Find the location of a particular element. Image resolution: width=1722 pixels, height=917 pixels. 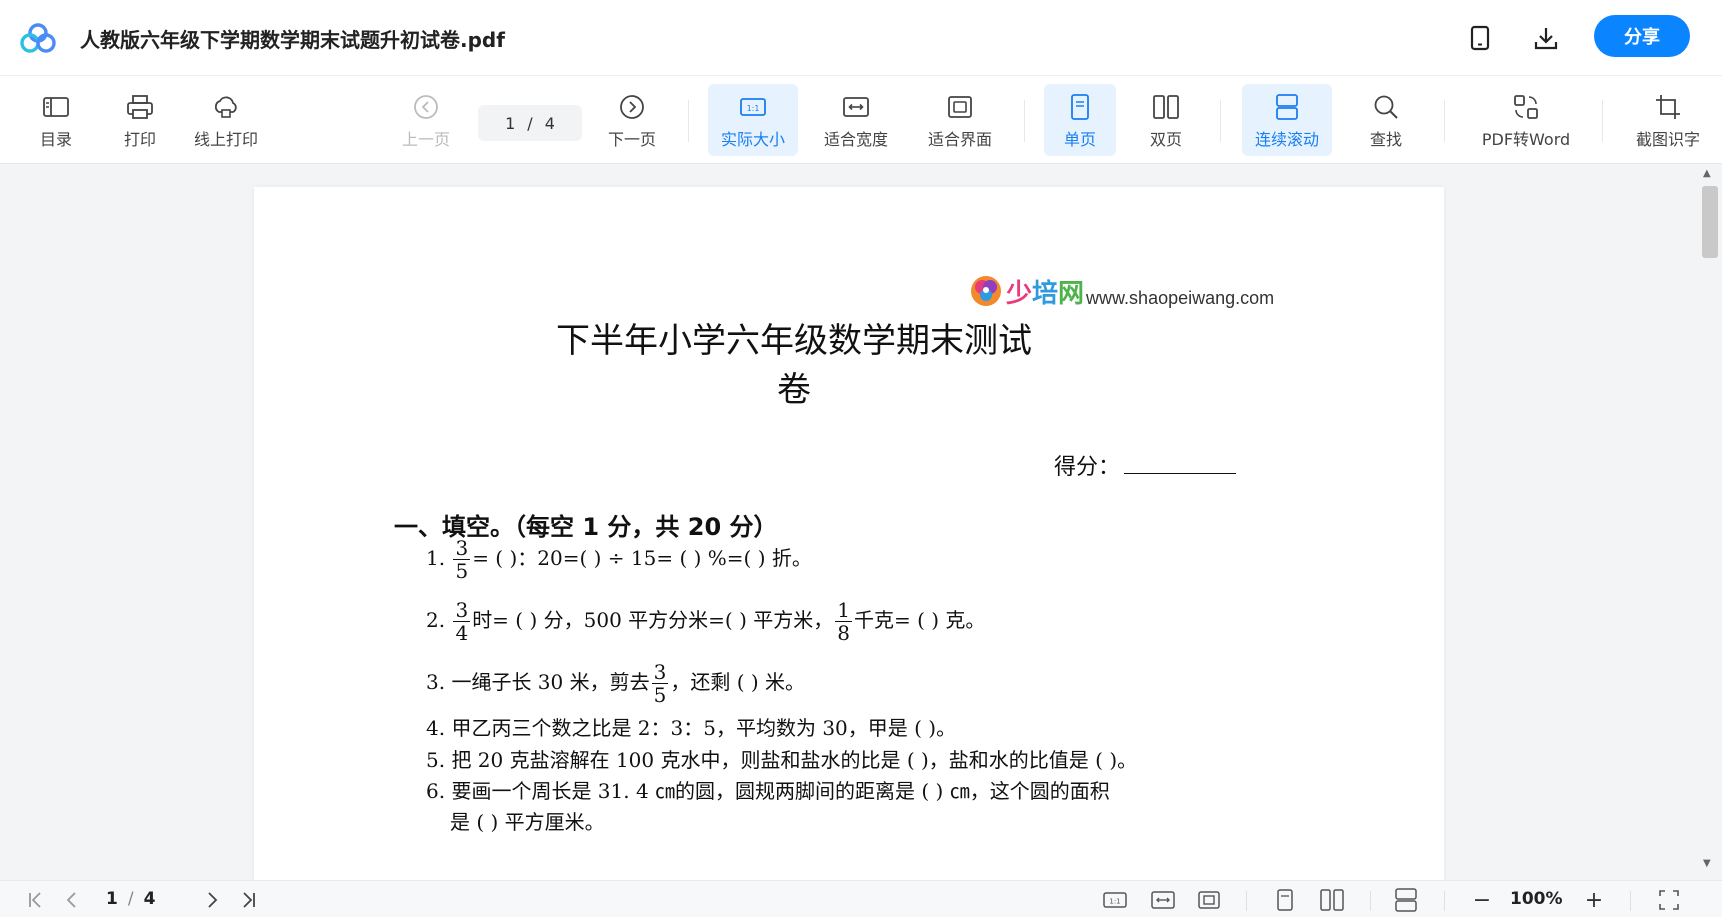

cloud-print-icon is located at coordinates (225, 107).